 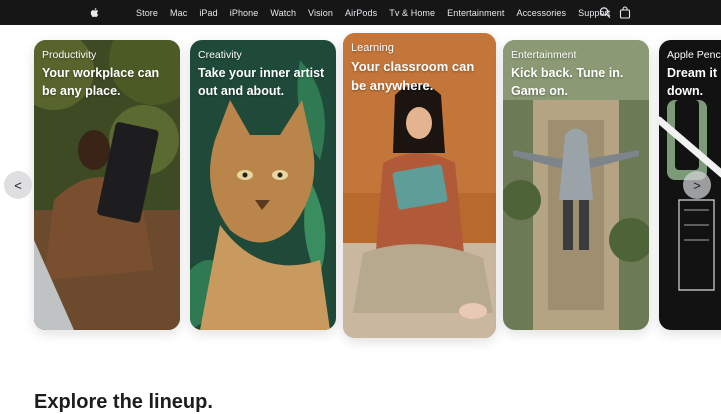 What do you see at coordinates (147, 13) in the screenshot?
I see `nav-item-store: Store` at bounding box center [147, 13].